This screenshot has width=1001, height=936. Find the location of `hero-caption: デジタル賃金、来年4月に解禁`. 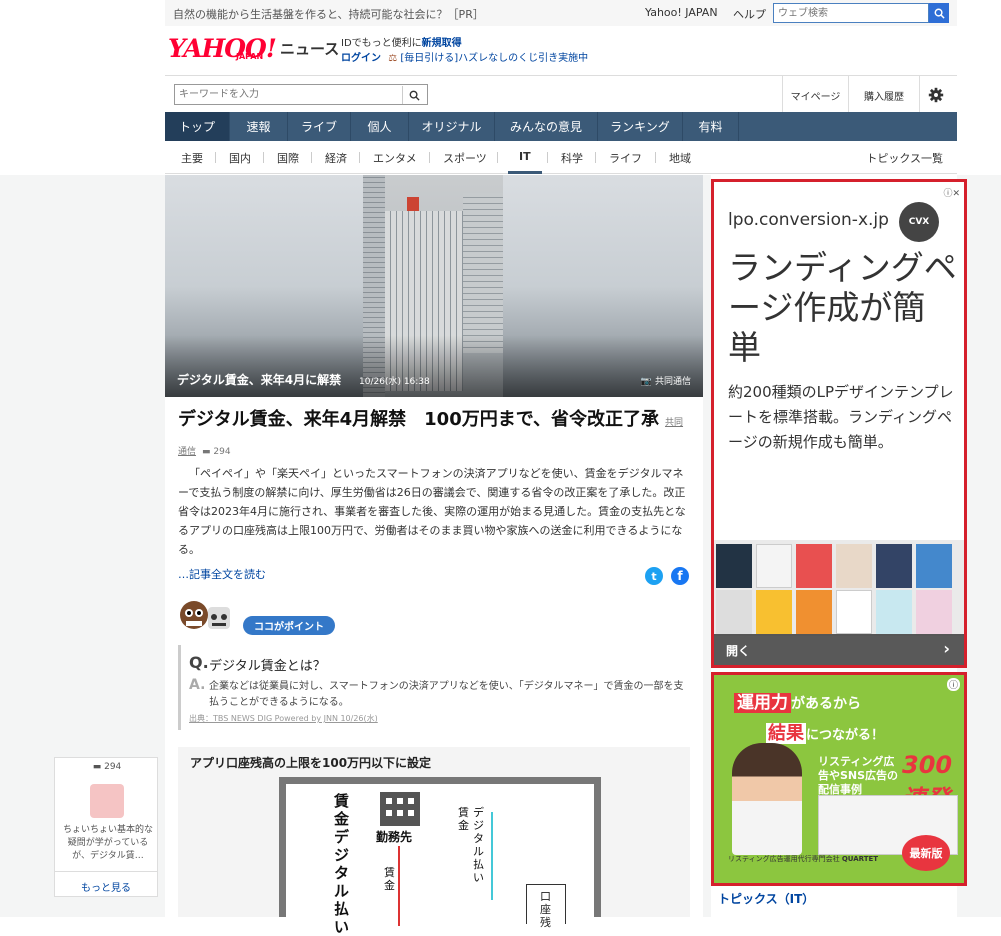

hero-caption: デジタル賃金、来年4月に解禁 is located at coordinates (259, 380).